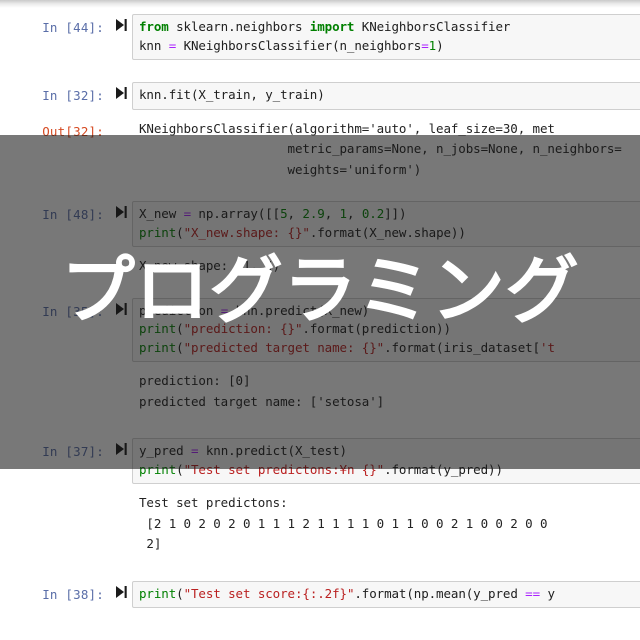 This screenshot has height=640, width=640. Describe the element at coordinates (73, 27) in the screenshot. I see `cell-prompt-in-44: In [44]:` at that location.